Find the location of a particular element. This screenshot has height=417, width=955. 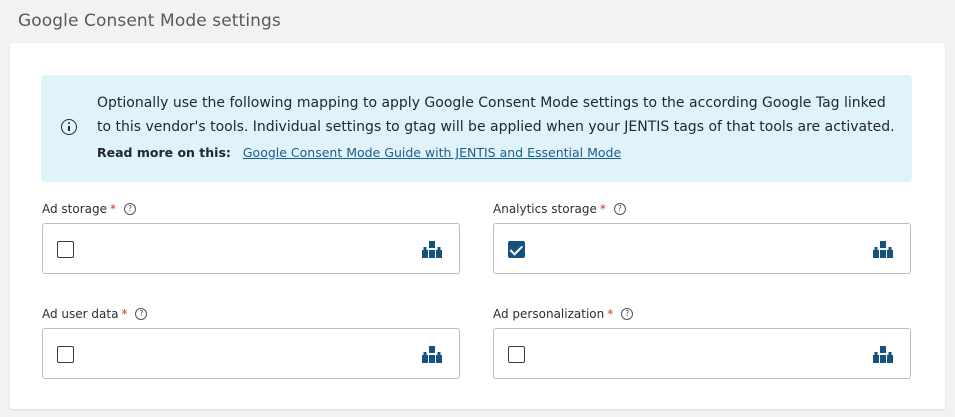

ad-user-data-checkbox is located at coordinates (65, 354).